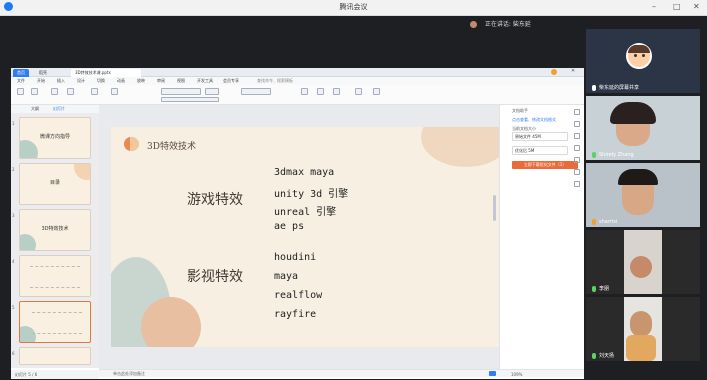 The width and height of the screenshot is (707, 380). I want to click on participant-tile: Shirely Zhang, so click(643, 128).